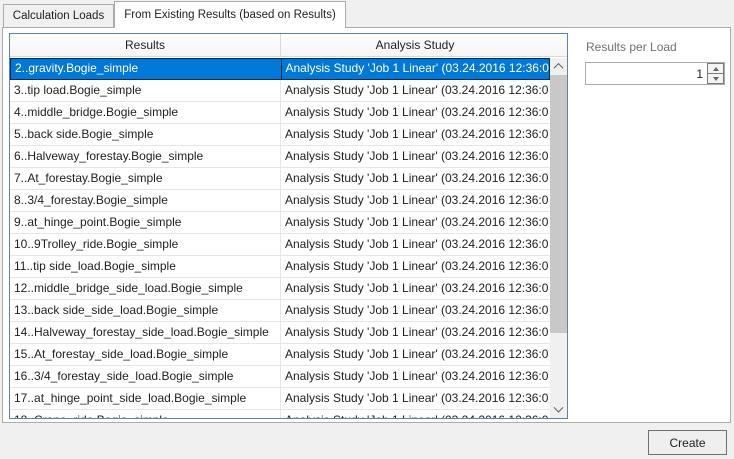  I want to click on triangle-down-icon, so click(715, 78).